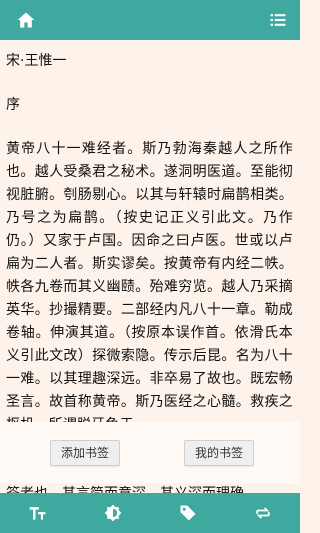 This screenshot has width=320, height=533. Describe the element at coordinates (150, 20) in the screenshot. I see `top-bar` at that location.